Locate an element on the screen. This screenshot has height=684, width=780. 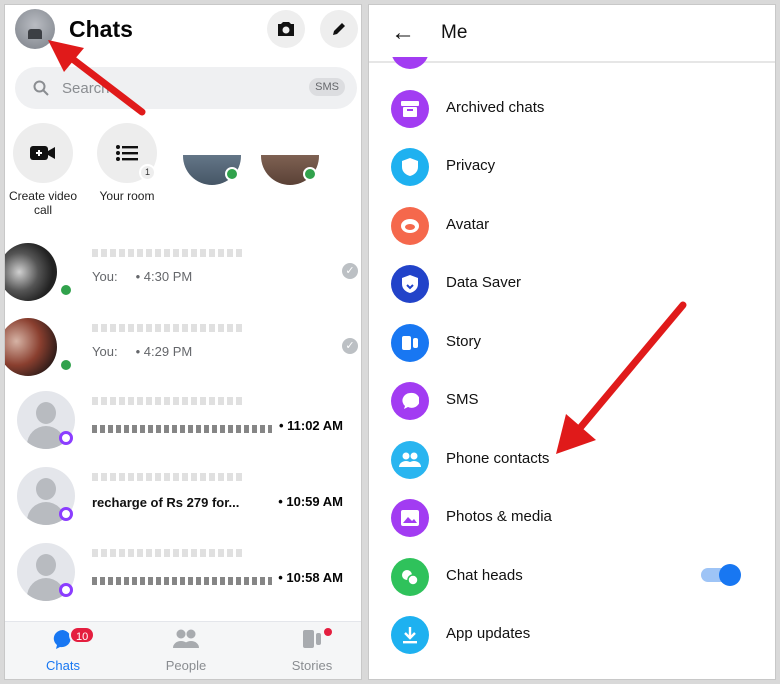
timestamp: • 10:59 AM is located at coordinates (310, 501).